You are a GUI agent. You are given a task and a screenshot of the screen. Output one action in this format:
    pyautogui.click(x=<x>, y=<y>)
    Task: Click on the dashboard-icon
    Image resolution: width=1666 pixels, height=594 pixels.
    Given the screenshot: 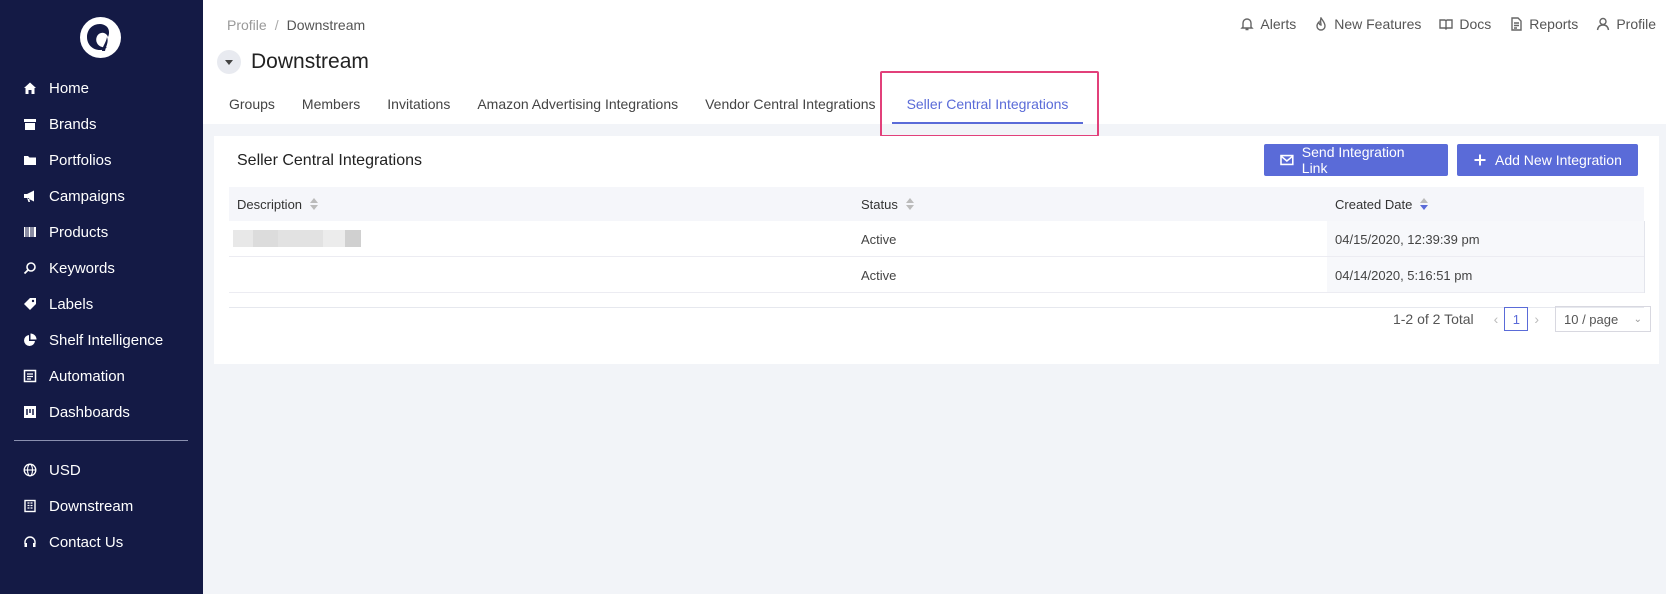 What is the action you would take?
    pyautogui.click(x=30, y=412)
    